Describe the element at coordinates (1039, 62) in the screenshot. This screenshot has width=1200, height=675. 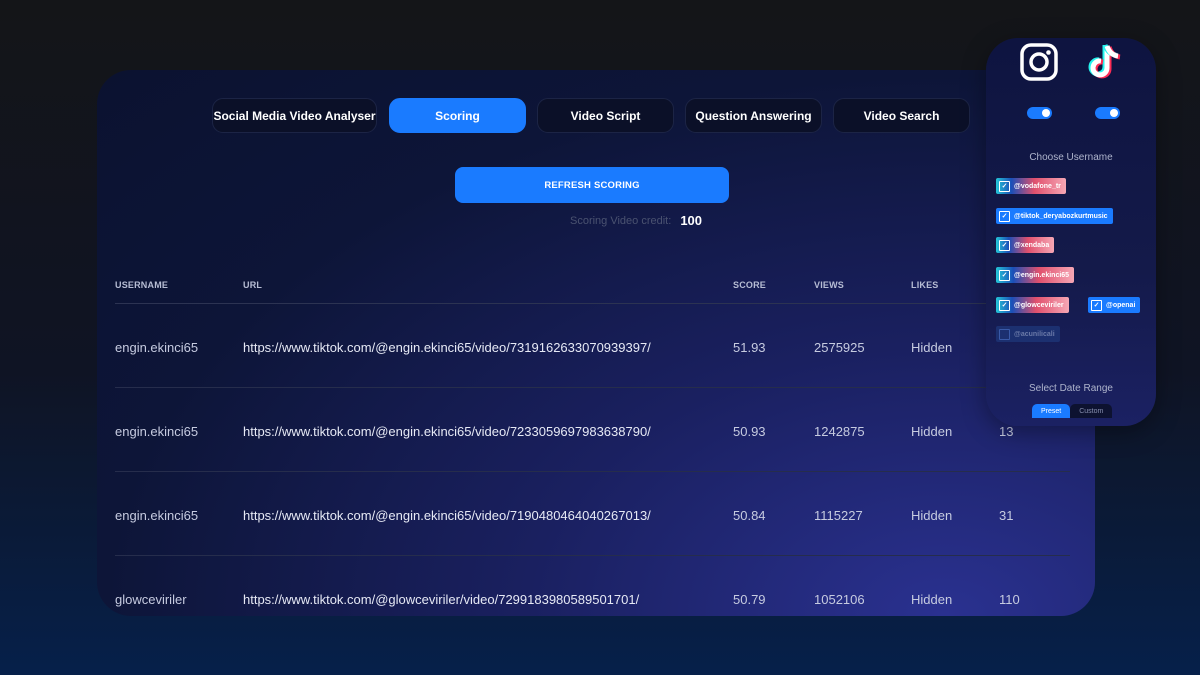
I see `instagram-icon` at that location.